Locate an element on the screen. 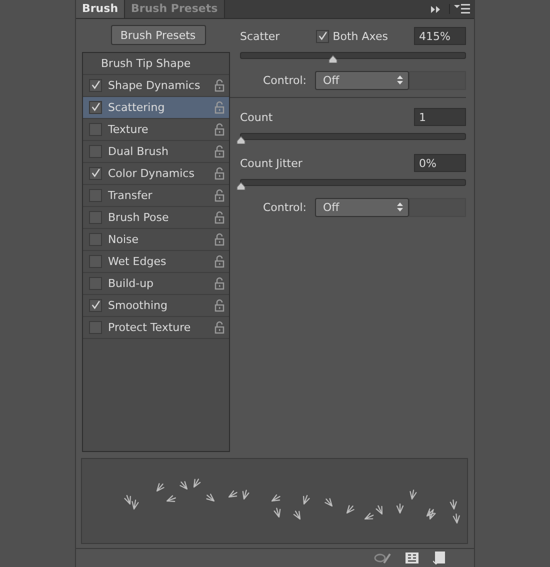  option-row: Noise is located at coordinates (156, 240).